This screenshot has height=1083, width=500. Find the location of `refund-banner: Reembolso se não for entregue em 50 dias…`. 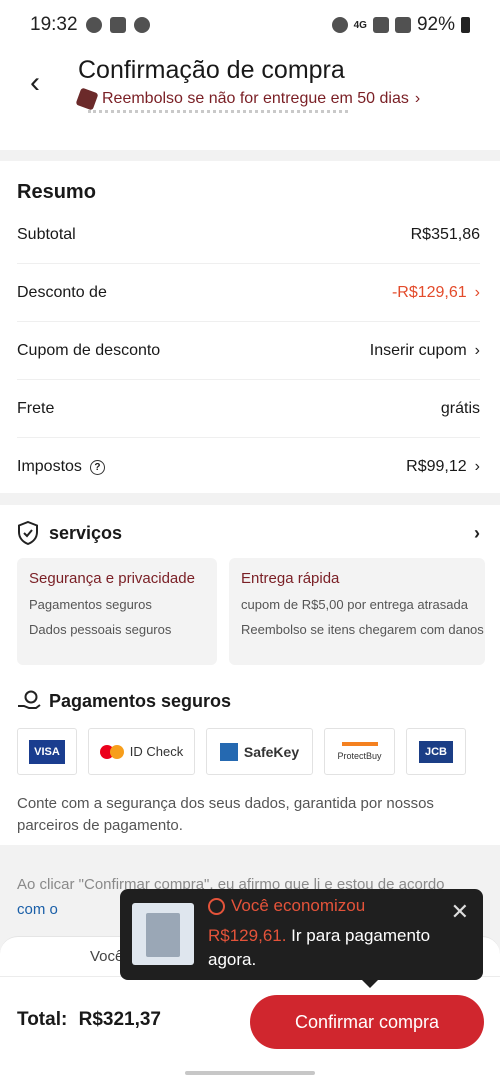

refund-banner: Reembolso se não for entregue em 50 dias… is located at coordinates (248, 99).